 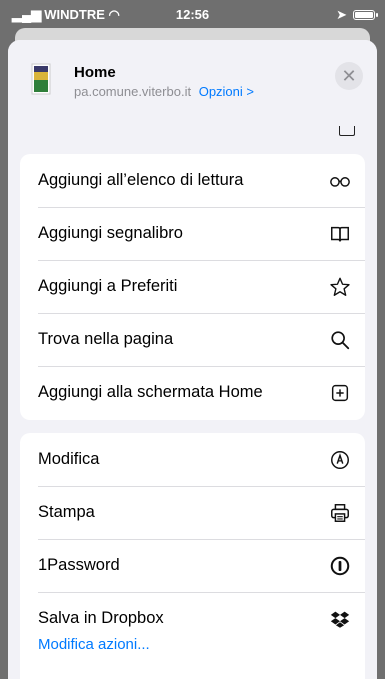 I want to click on plus-square-icon, so click(x=340, y=393).